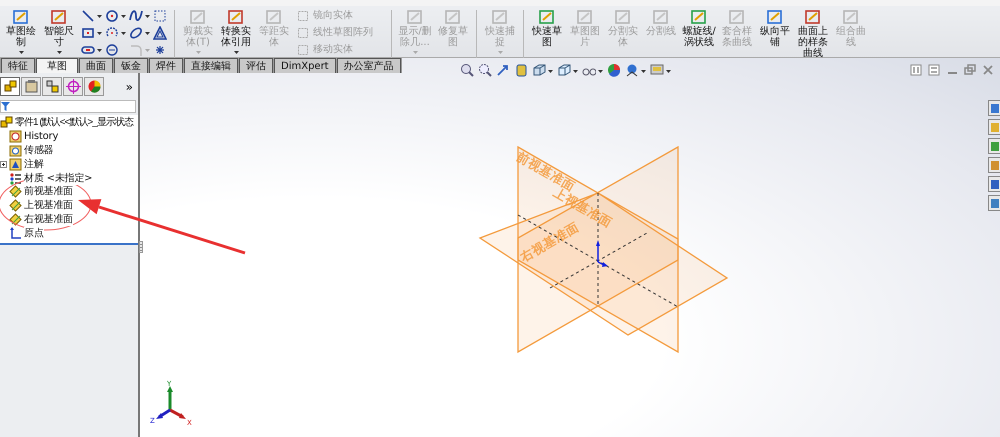  I want to click on tab: 曲面, so click(96, 65).